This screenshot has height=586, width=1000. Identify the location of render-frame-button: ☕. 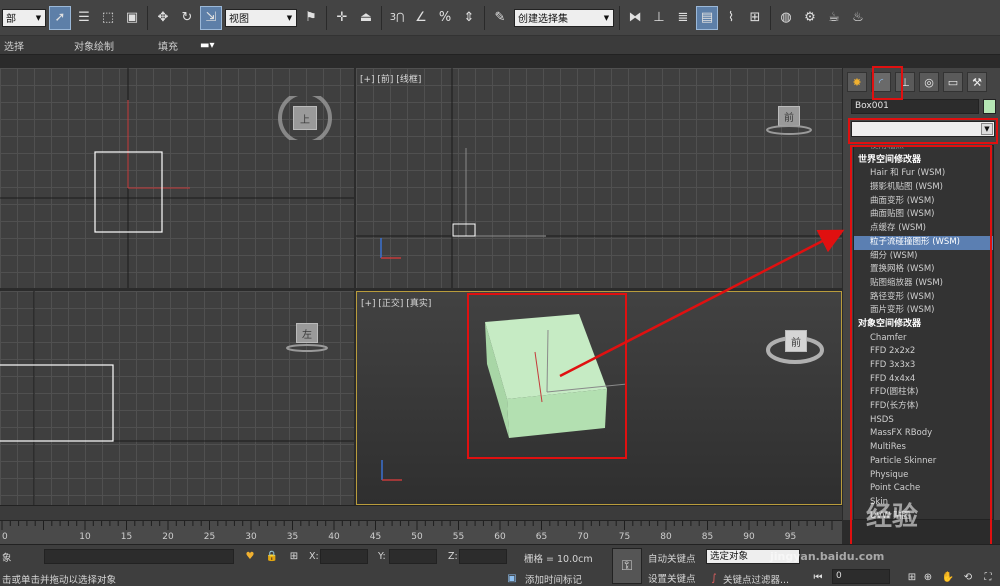
(834, 18).